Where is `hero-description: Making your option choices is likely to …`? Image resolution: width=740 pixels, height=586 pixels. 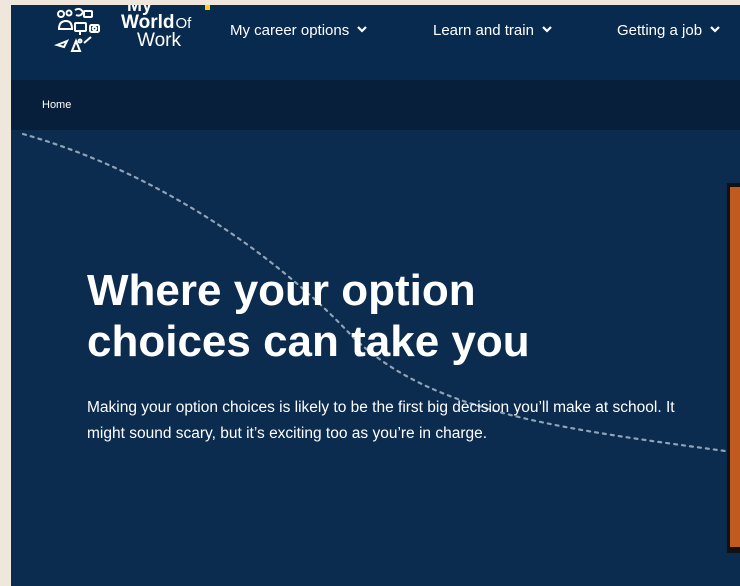 hero-description: Making your option choices is likely to … is located at coordinates (381, 420).